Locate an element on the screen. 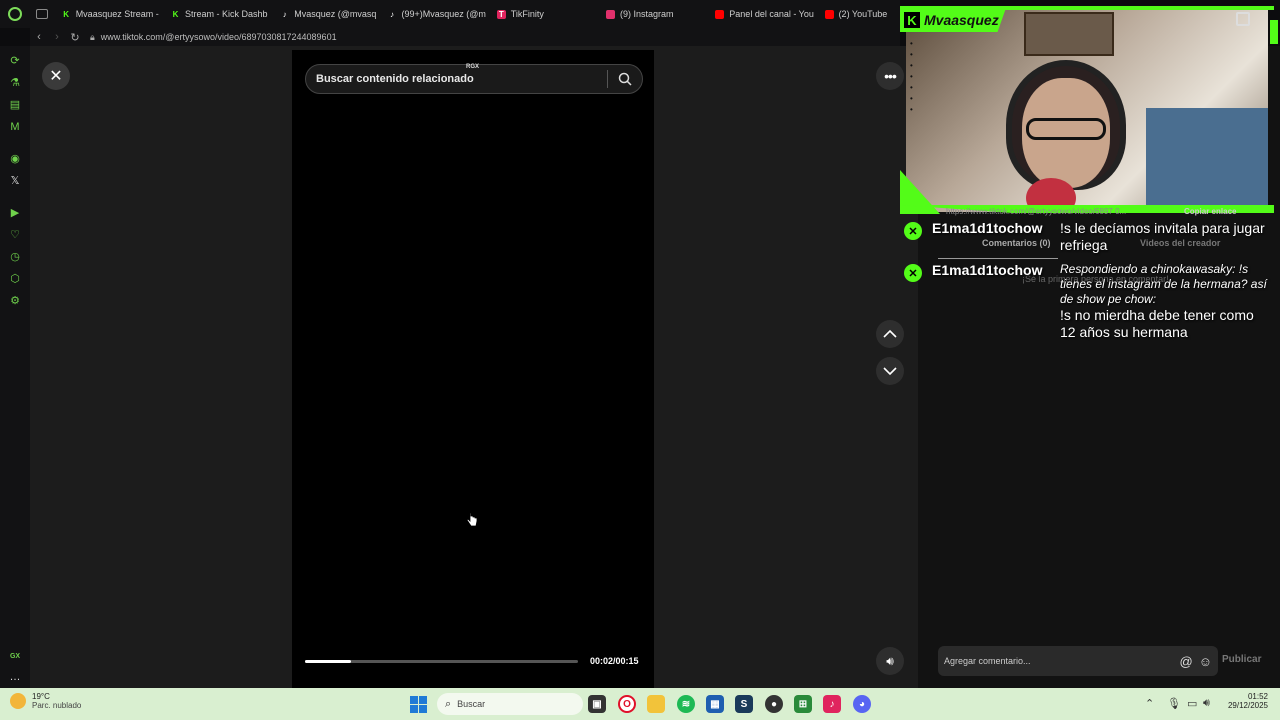 Image resolution: width=1280 pixels, height=720 pixels. previous-video-icon is located at coordinates (890, 334).